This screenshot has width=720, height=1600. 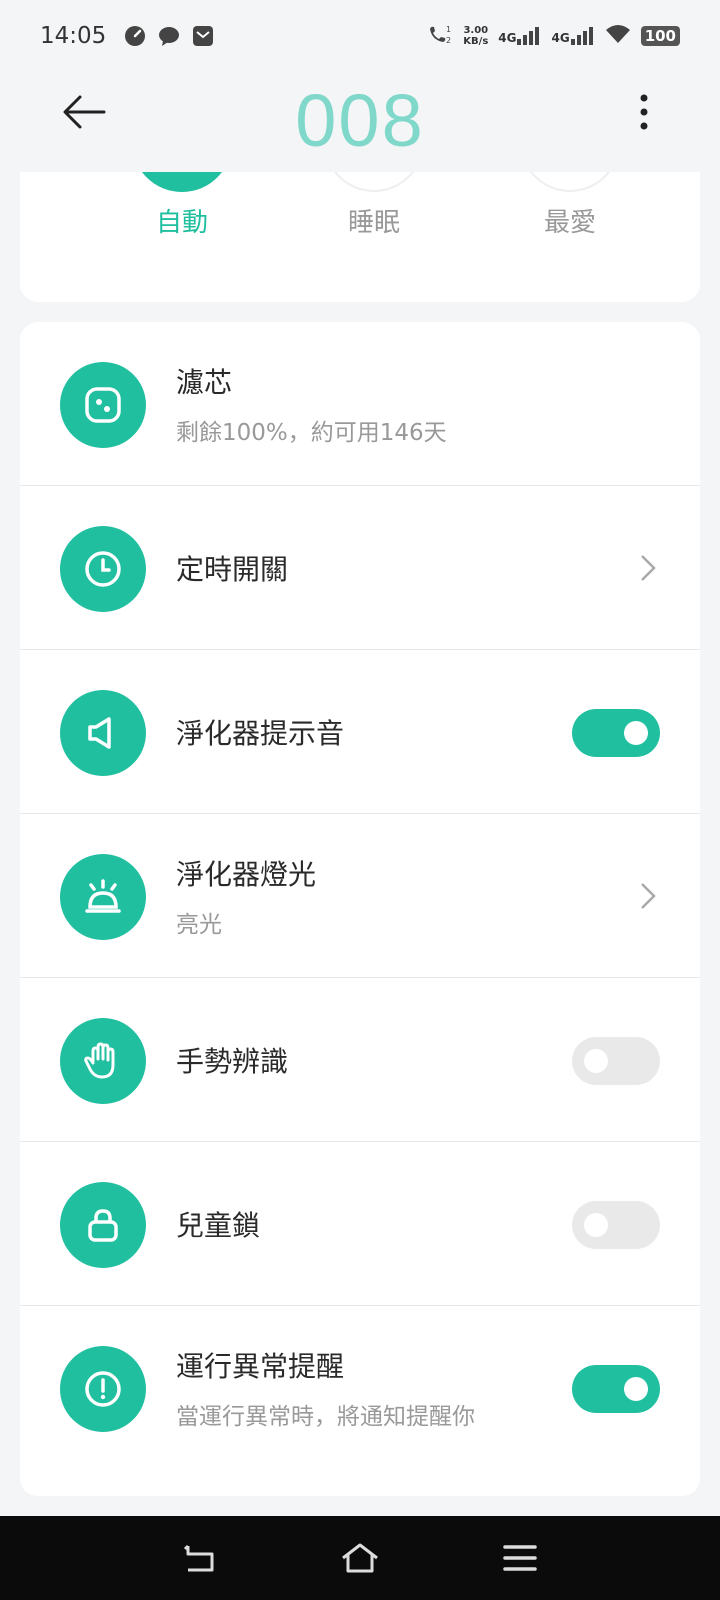 What do you see at coordinates (569, 223) in the screenshot?
I see `mode-favorite-label: 最愛` at bounding box center [569, 223].